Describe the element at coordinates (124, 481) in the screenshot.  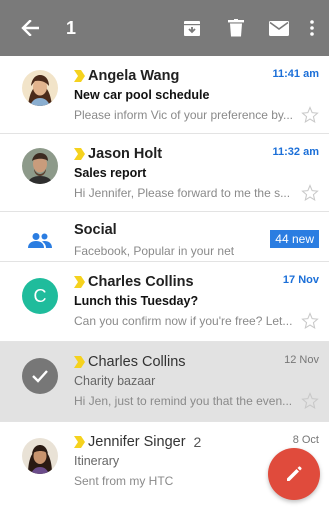
I see `message-snippet: Sent from my HTC` at that location.